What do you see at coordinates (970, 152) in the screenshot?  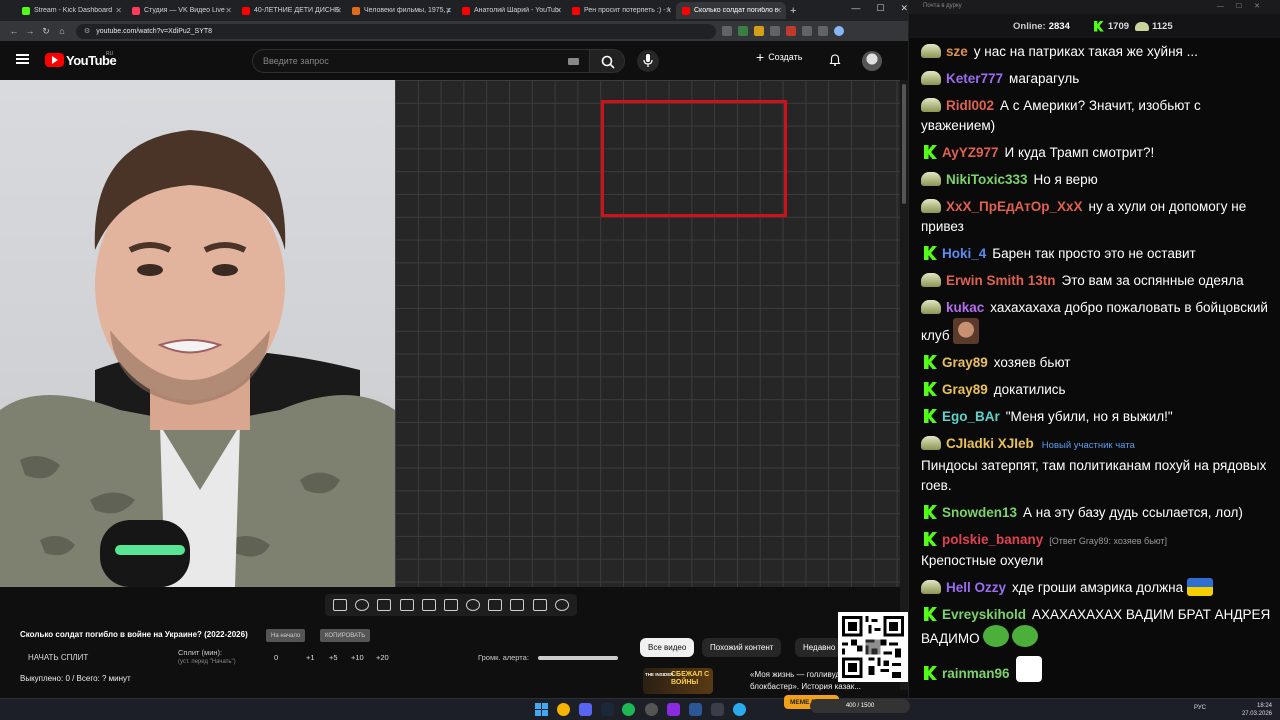 I see `chat-username: AyYZ977` at bounding box center [970, 152].